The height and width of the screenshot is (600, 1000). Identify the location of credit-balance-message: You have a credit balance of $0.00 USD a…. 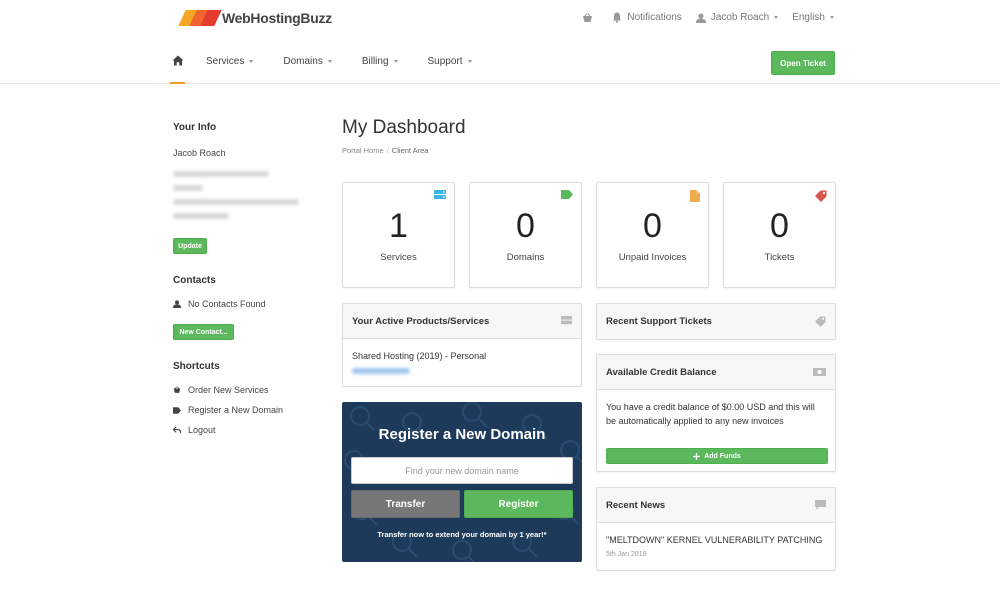
(710, 414).